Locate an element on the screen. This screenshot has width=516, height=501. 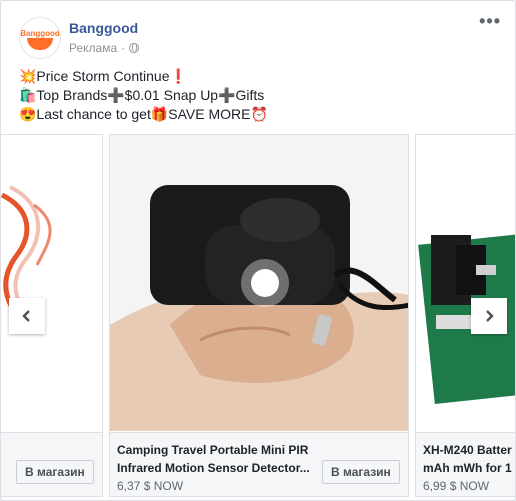
page-avatar: Banggood is located at coordinates (40, 38).